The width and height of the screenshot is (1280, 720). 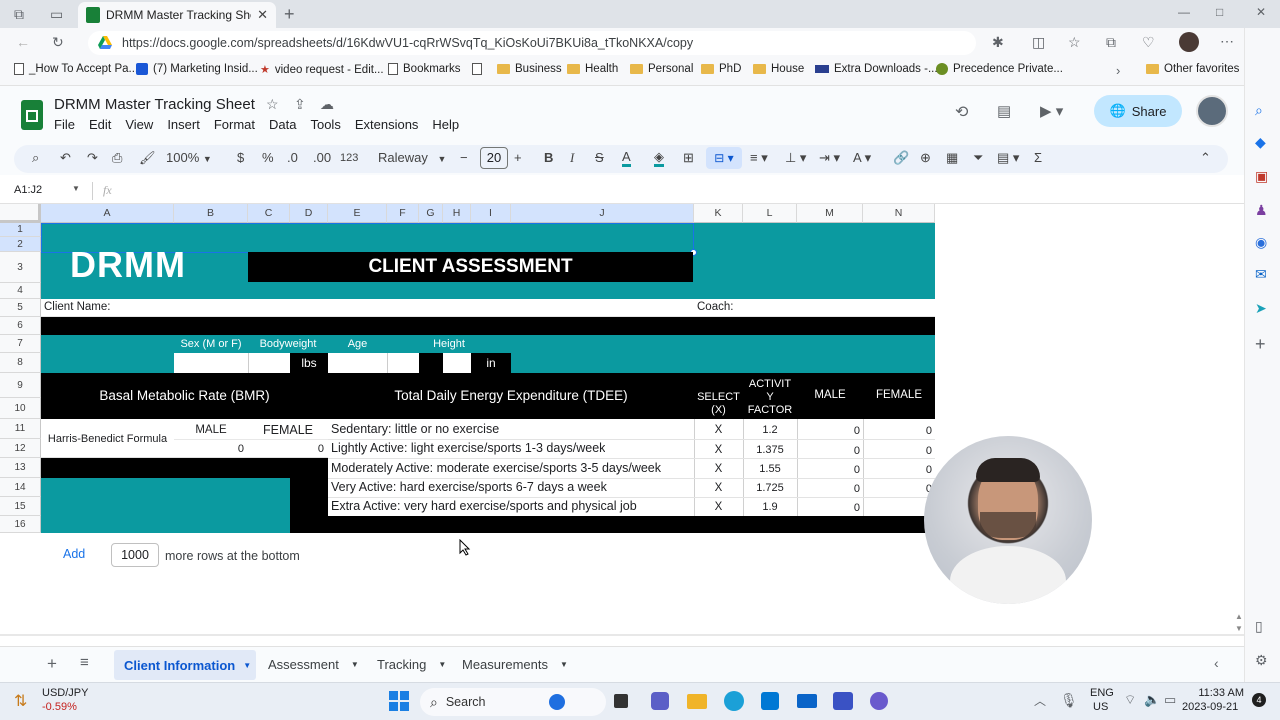 I want to click on bodyweight-input, so click(x=269, y=363).